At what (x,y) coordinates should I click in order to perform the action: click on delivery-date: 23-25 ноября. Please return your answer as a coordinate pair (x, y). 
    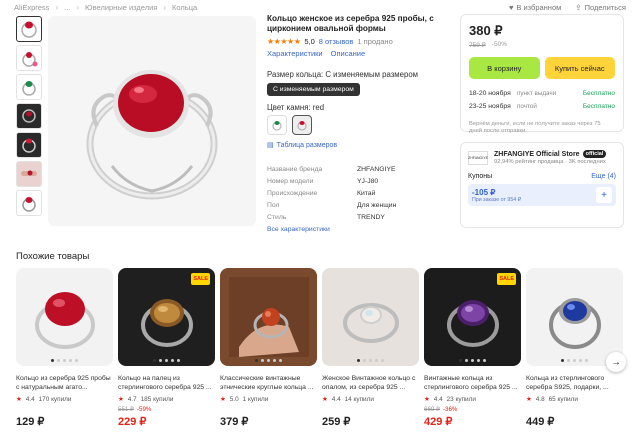
    Looking at the image, I should click on (490, 106).